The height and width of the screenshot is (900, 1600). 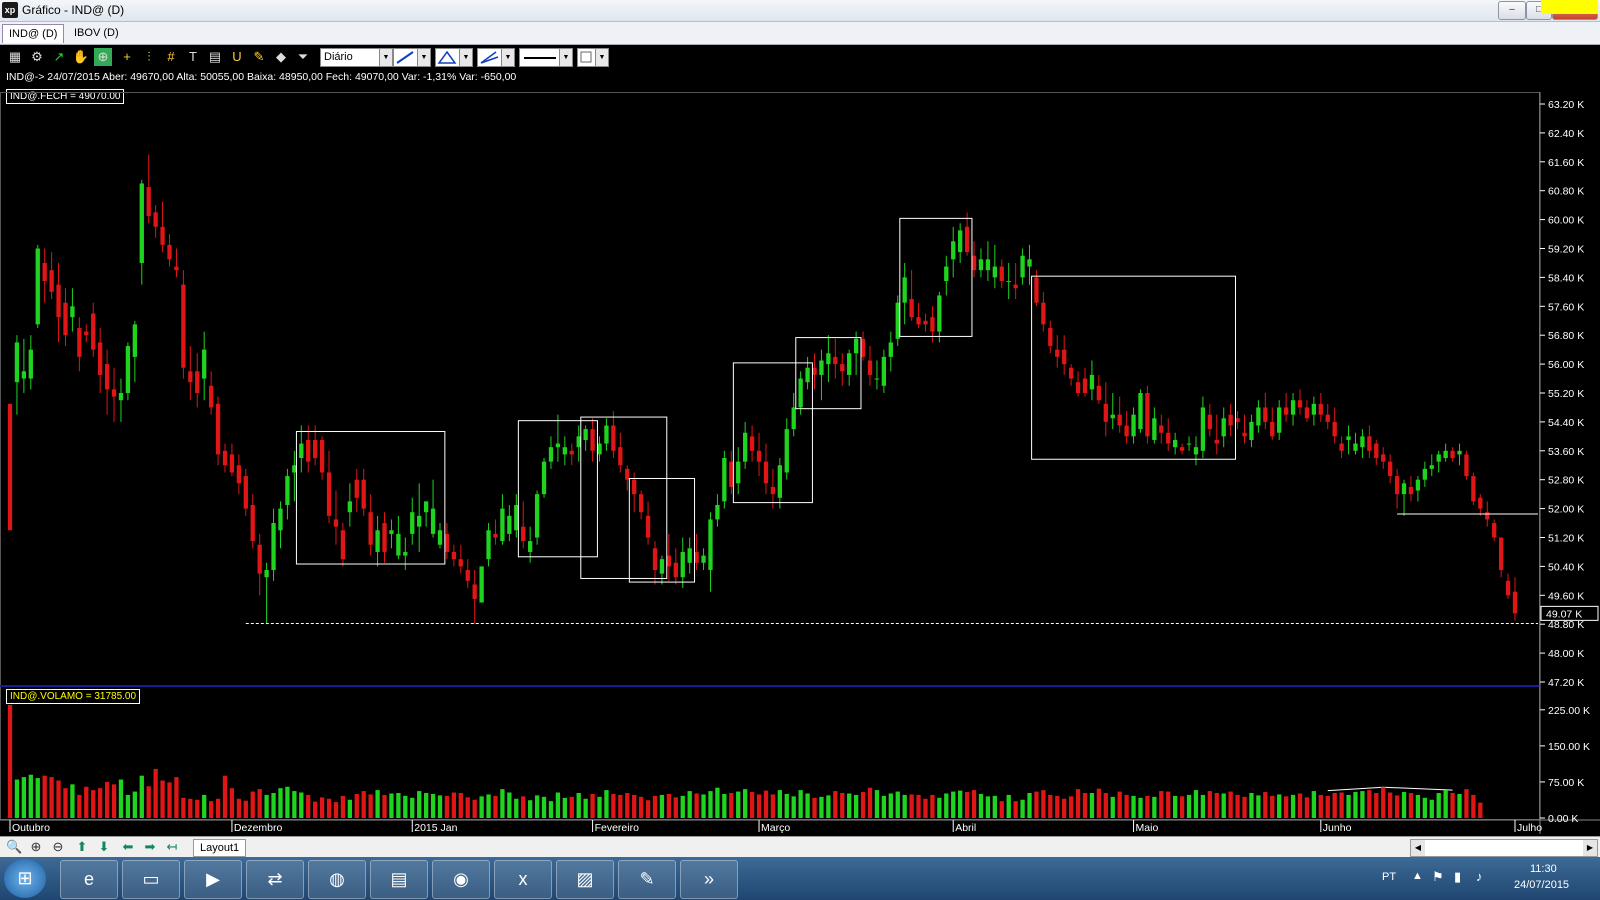 I want to click on month-label: Maio, so click(x=1147, y=828).